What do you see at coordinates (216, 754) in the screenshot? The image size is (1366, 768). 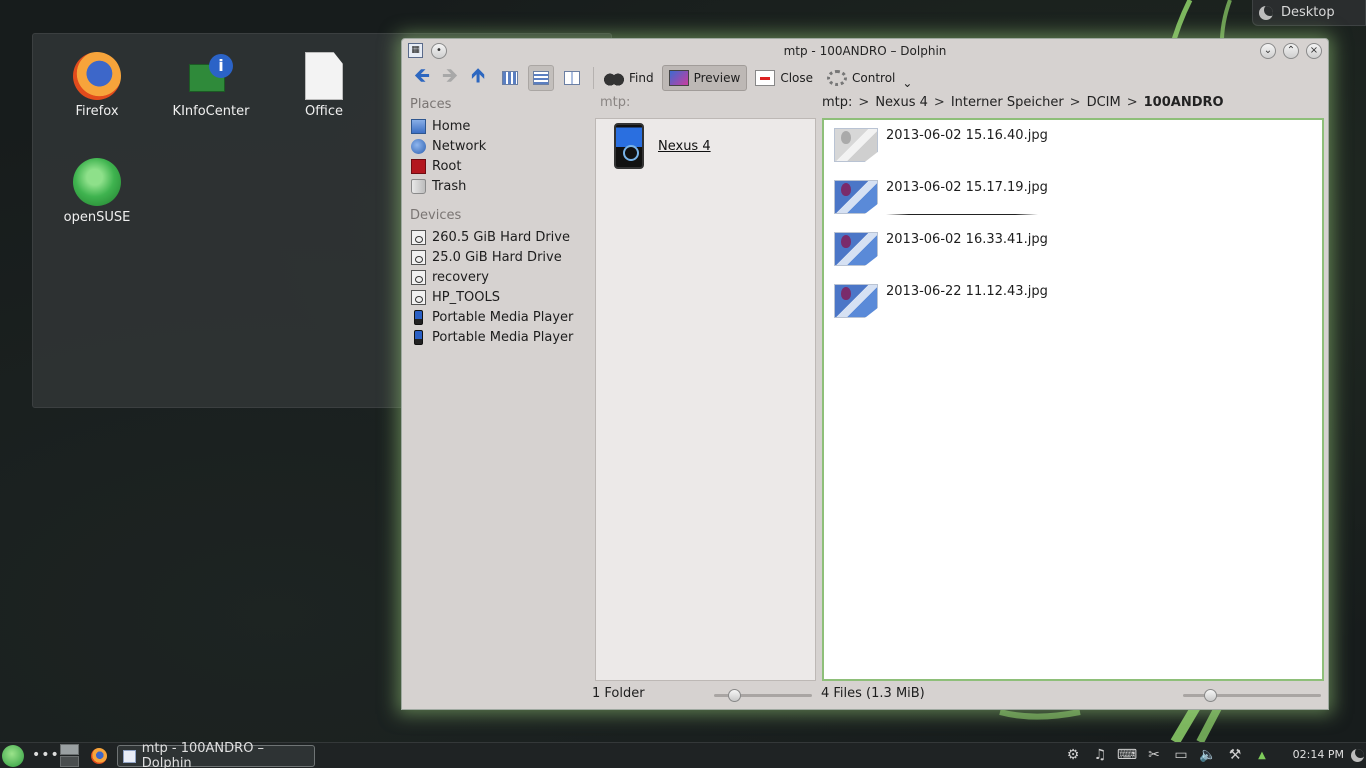 I see `task-dolphin: mtp - 100ANDRO – Dolphin` at bounding box center [216, 754].